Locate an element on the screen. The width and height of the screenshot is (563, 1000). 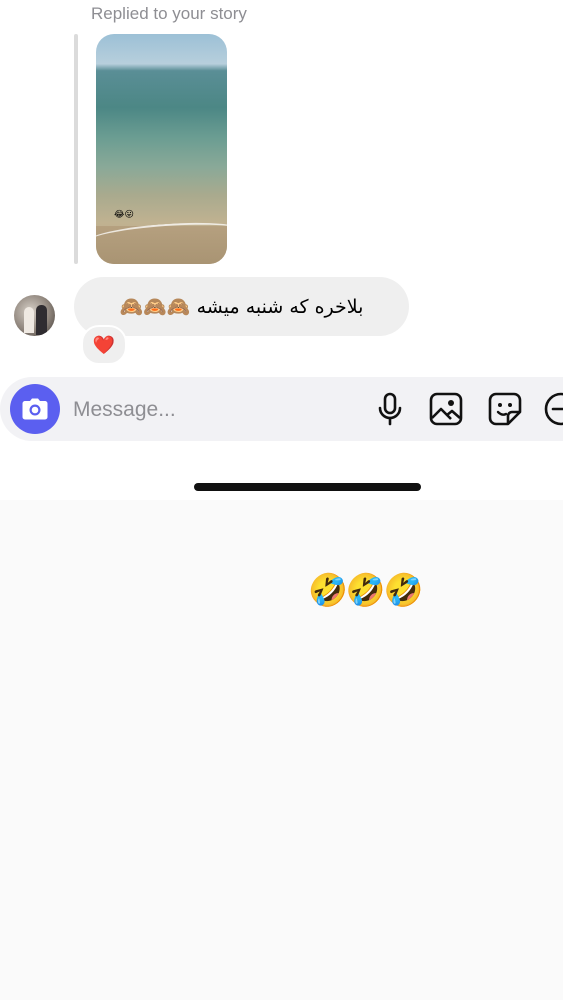
avatar-figure-left is located at coordinates (29, 320).